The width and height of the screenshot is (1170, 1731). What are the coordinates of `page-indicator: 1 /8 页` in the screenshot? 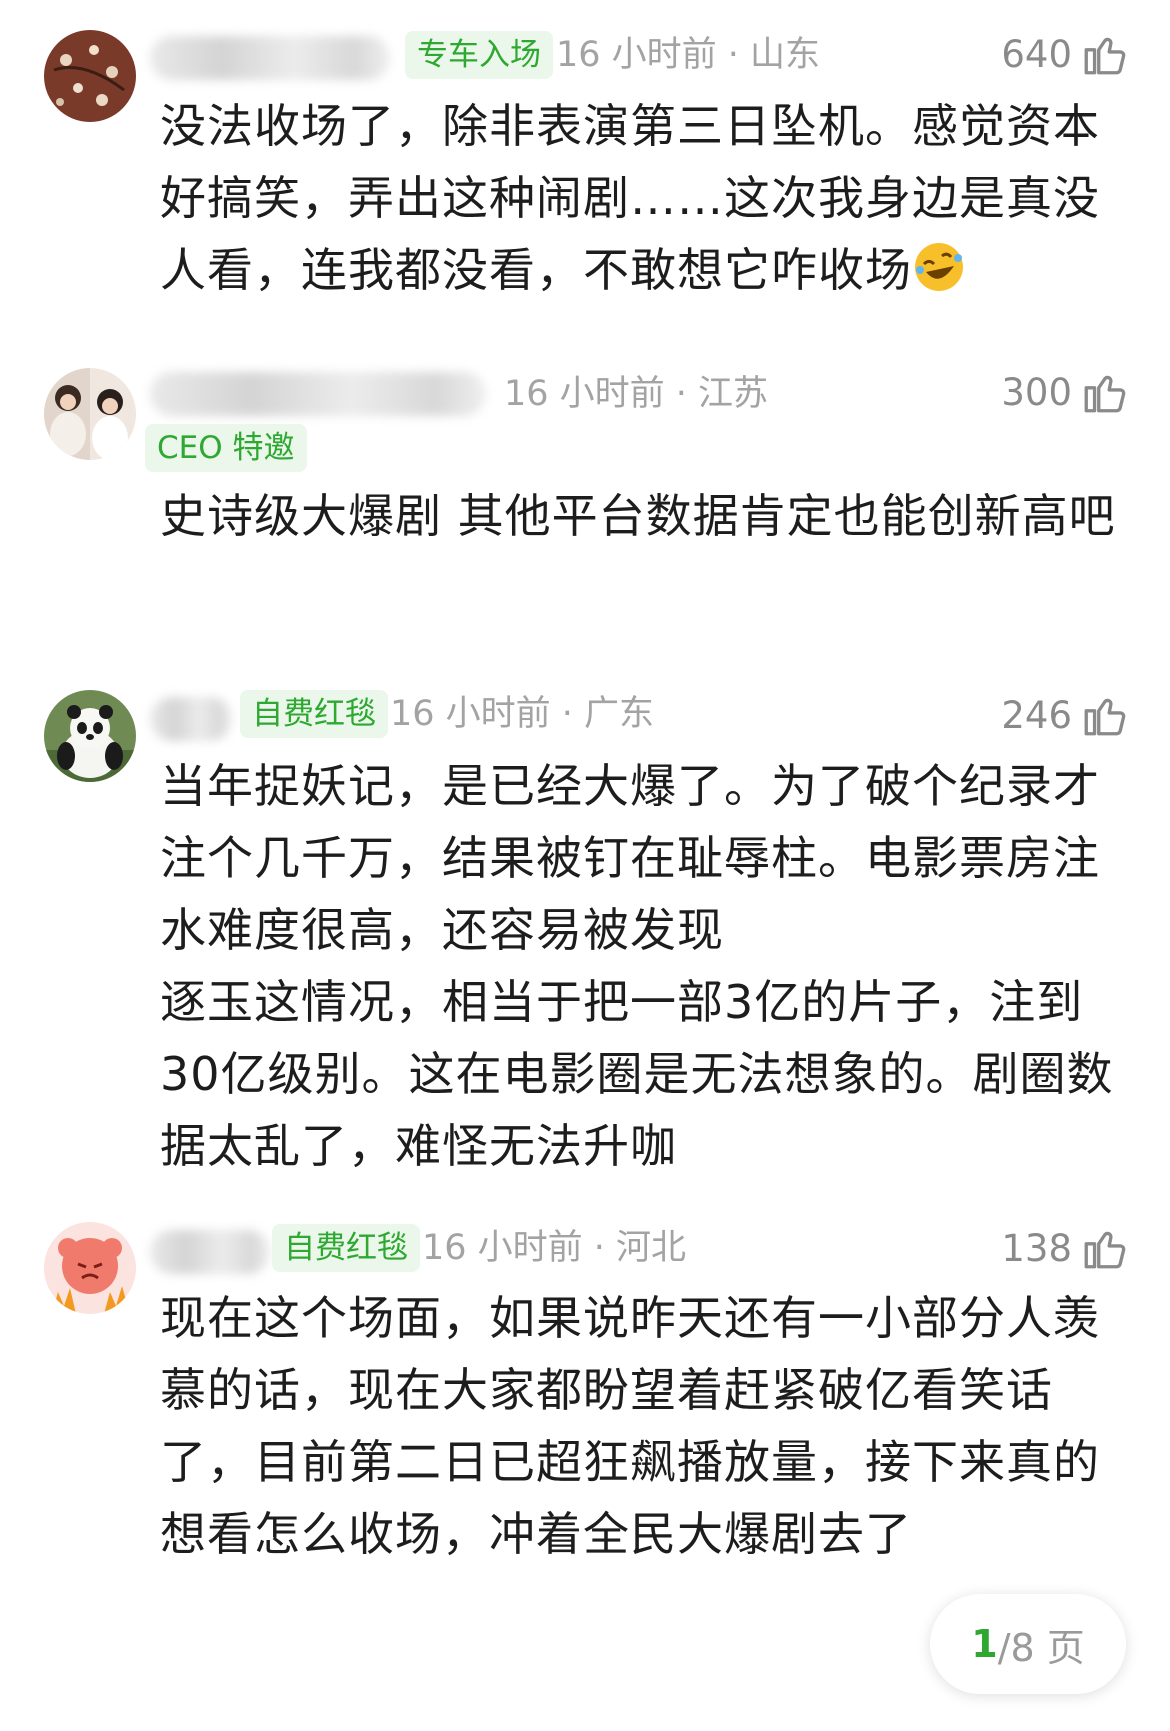 It's located at (1028, 1644).